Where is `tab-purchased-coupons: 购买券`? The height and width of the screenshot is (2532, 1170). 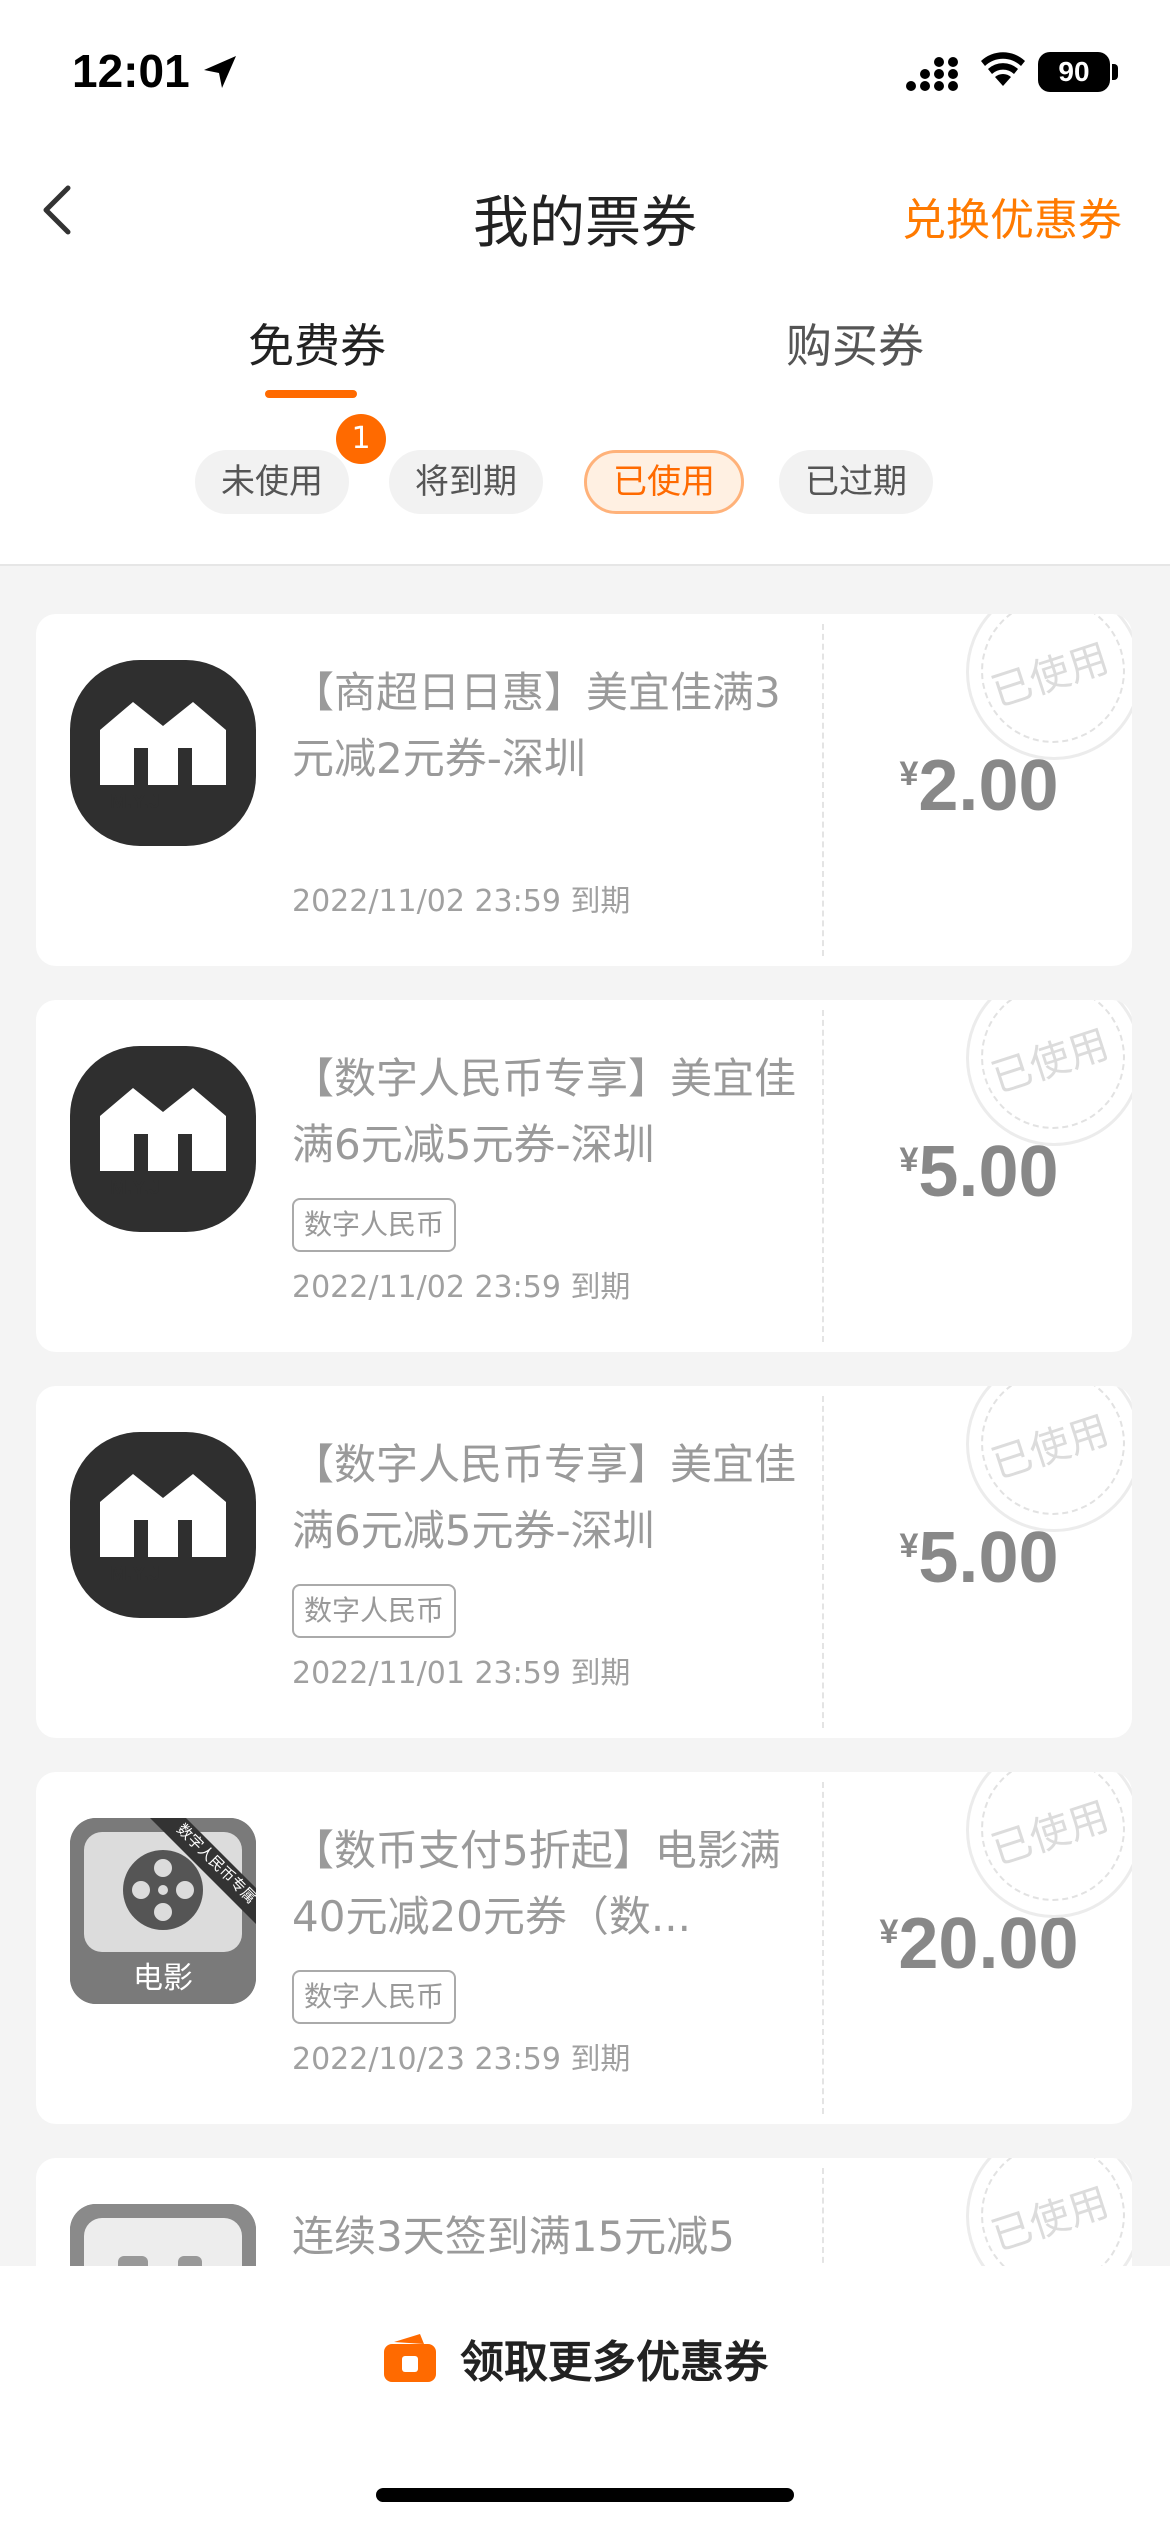 tab-purchased-coupons: 购买券 is located at coordinates (855, 343).